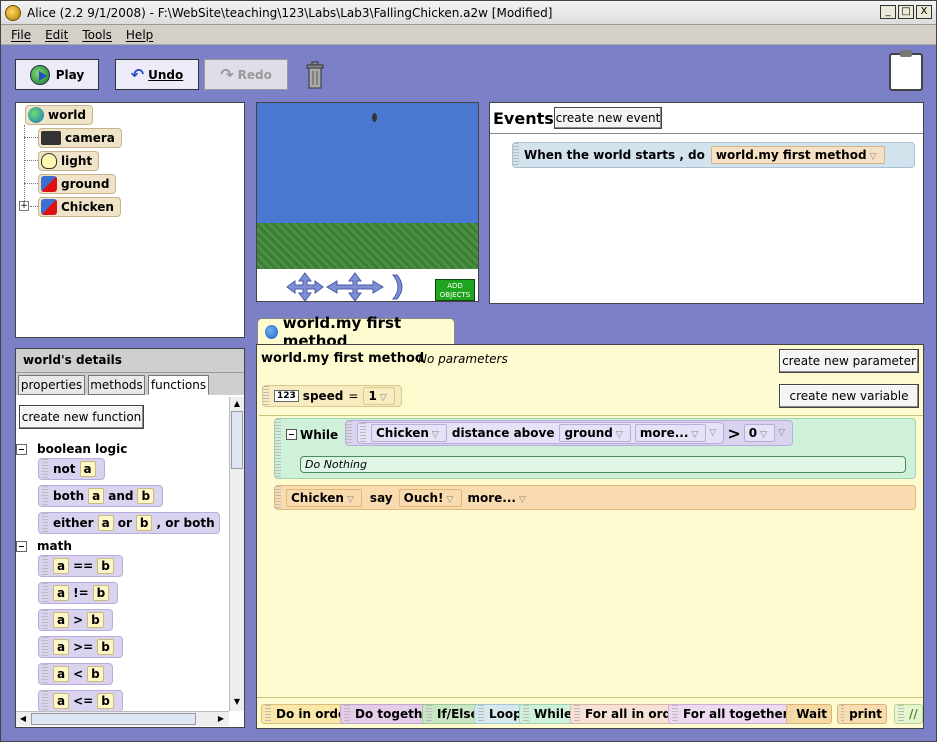  What do you see at coordinates (865, 714) in the screenshot?
I see `tile-label: print` at bounding box center [865, 714].